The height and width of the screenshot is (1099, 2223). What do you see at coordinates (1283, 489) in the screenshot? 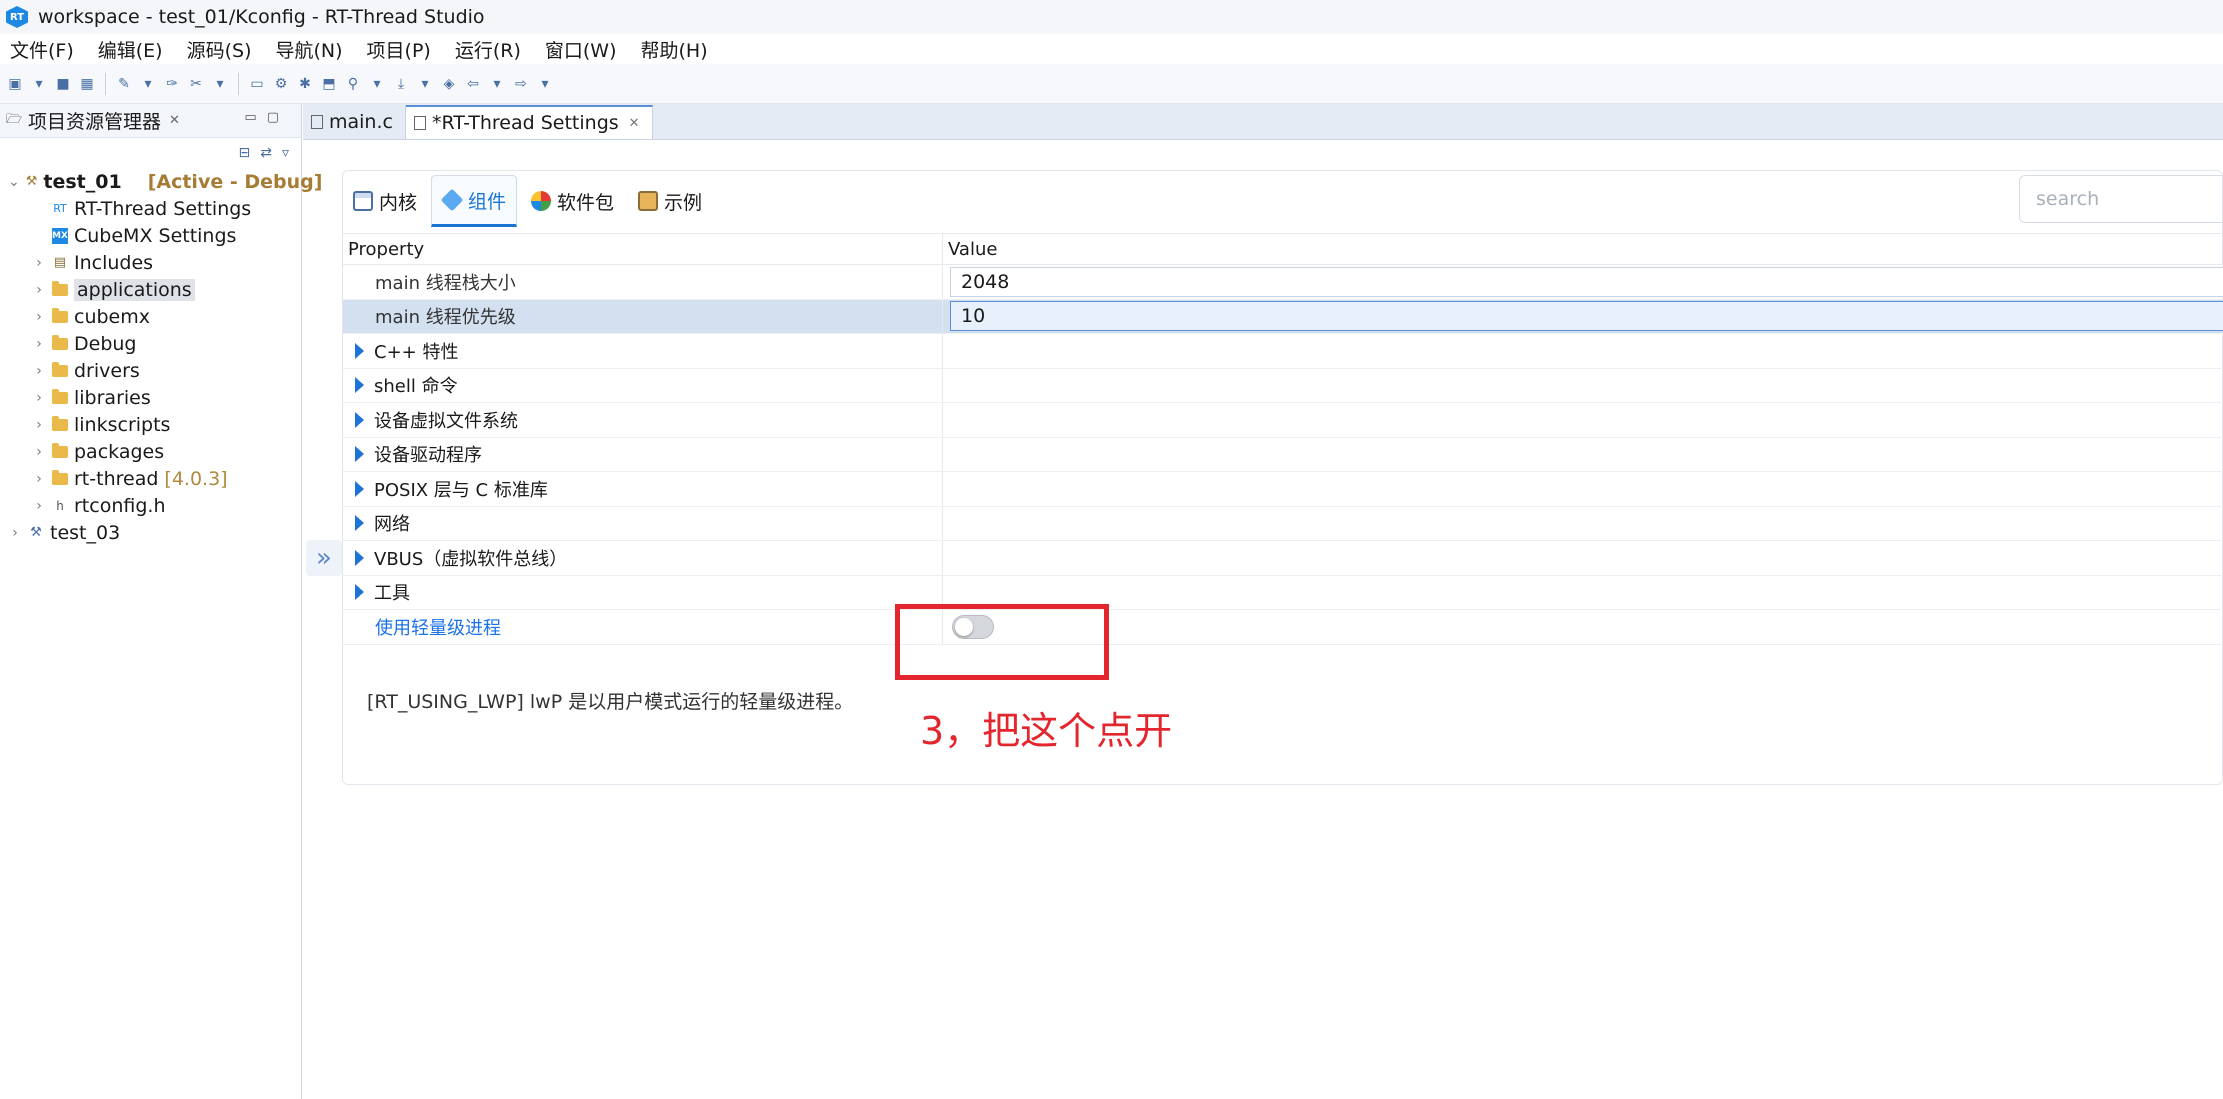
I see `row-posix: POSIX 层与 C 标准库` at bounding box center [1283, 489].